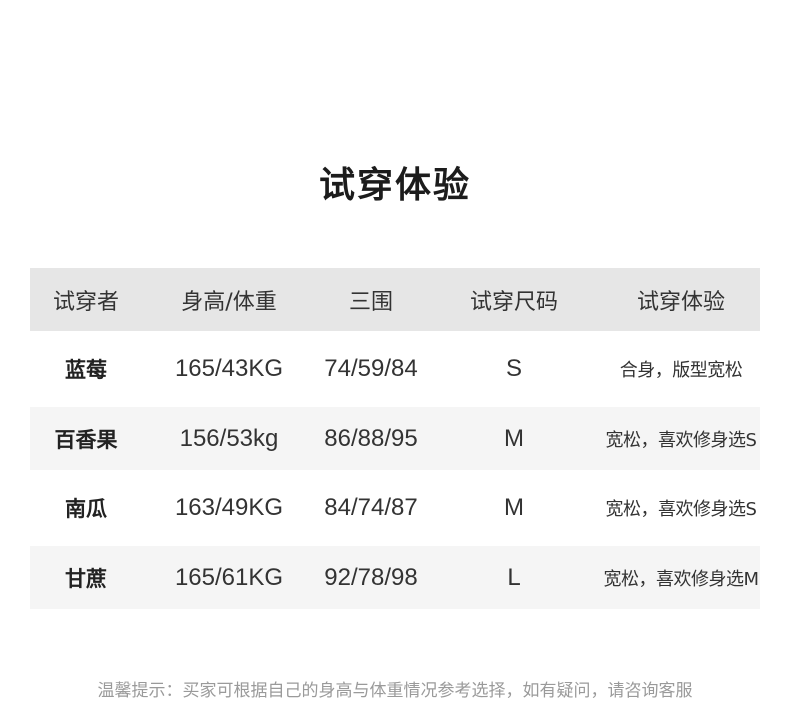 The height and width of the screenshot is (709, 790). Describe the element at coordinates (395, 691) in the screenshot. I see `footnote-tip: 温馨提示：买家可根据自己的身高与体重情况参考选择，如有疑问，请咨询客服` at that location.